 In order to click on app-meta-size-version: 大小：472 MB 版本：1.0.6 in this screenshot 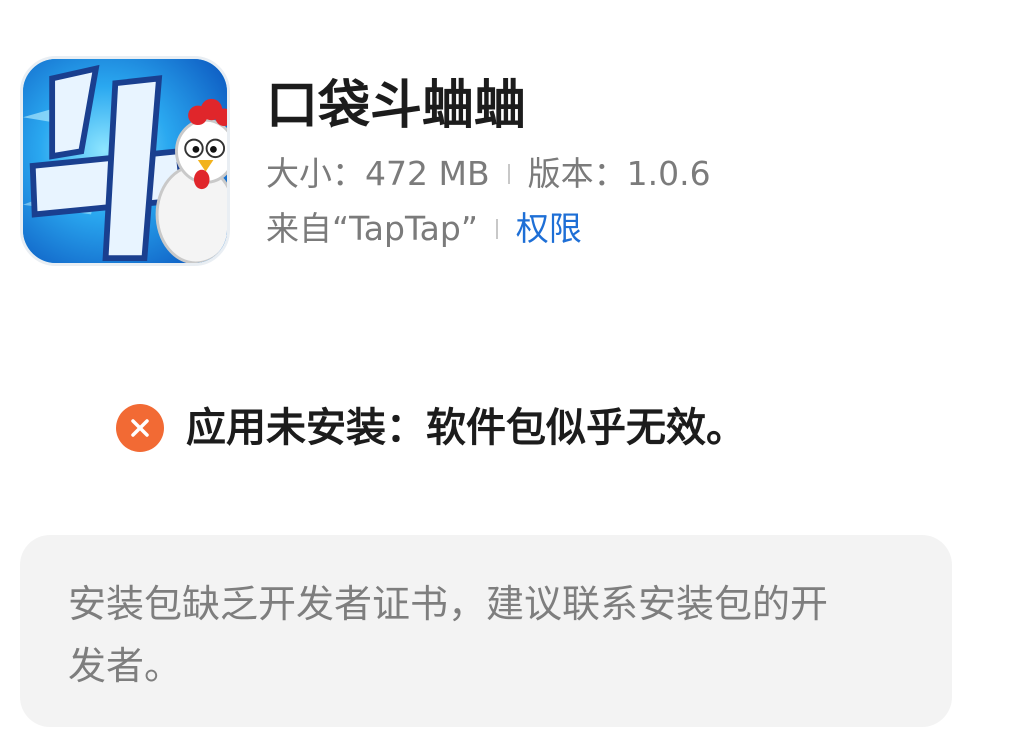, I will do `click(488, 174)`.